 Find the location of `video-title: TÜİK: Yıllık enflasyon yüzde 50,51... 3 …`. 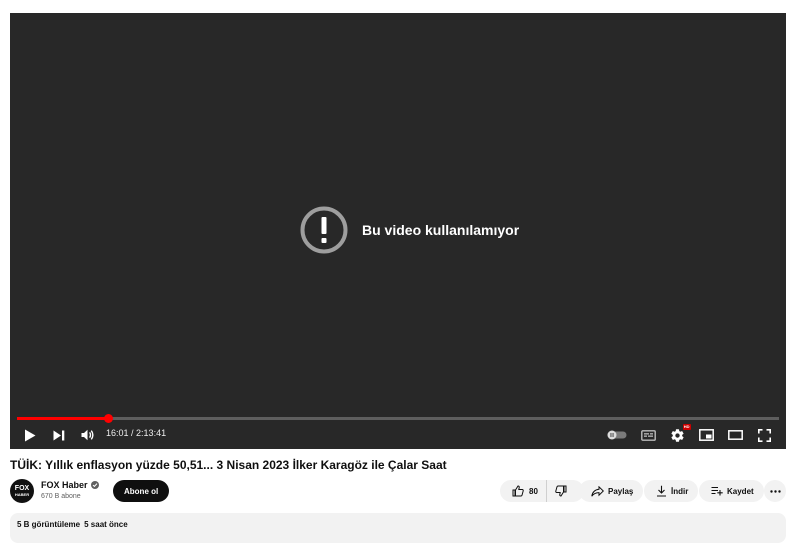

video-title: TÜİK: Yıllık enflasyon yüzde 50,51... 3 … is located at coordinates (228, 465).